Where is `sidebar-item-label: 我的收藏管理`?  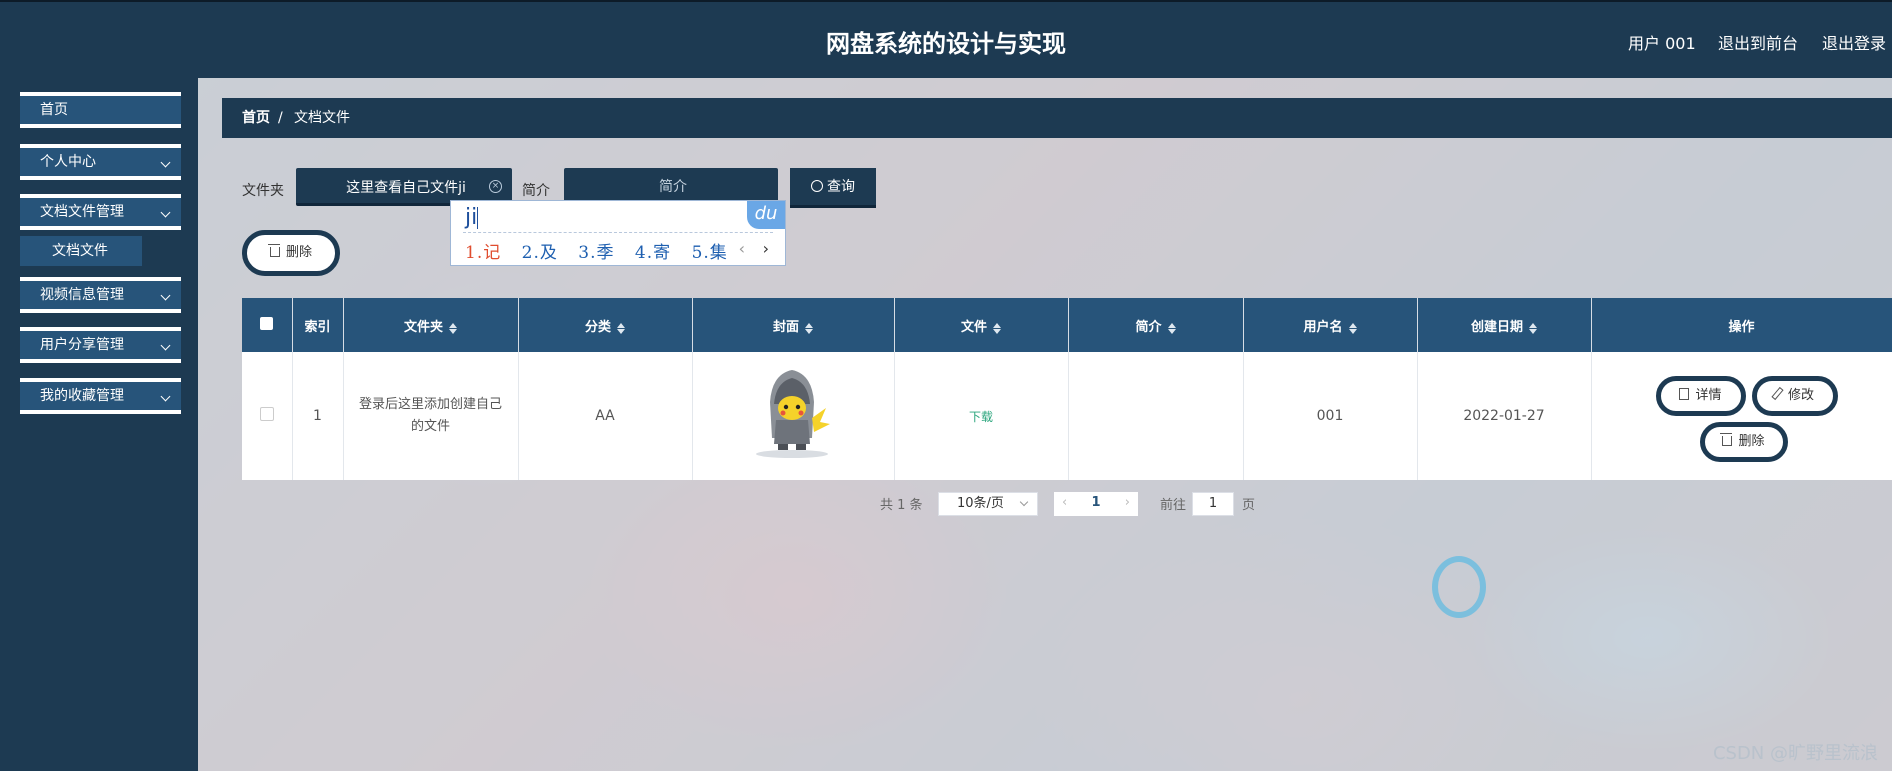 sidebar-item-label: 我的收藏管理 is located at coordinates (82, 396).